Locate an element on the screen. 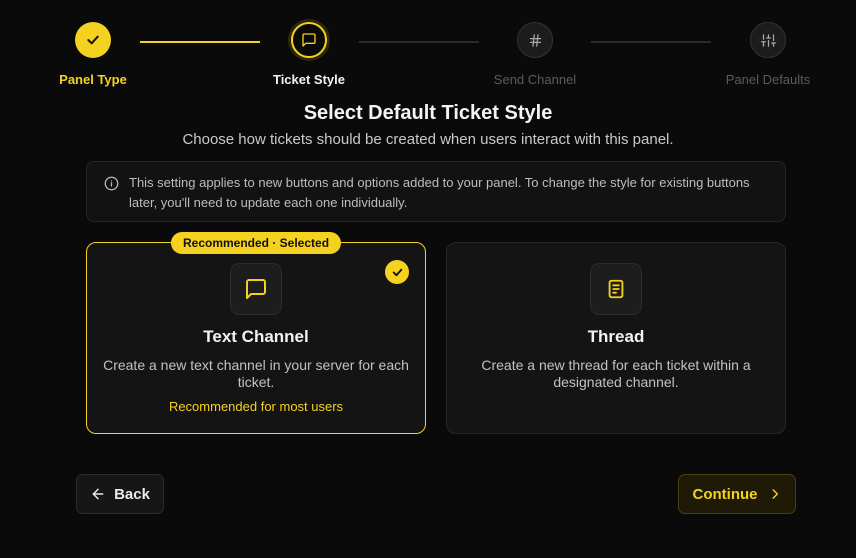 This screenshot has width=856, height=558. step-panel-defaults: Panel Defaults is located at coordinates (768, 54).